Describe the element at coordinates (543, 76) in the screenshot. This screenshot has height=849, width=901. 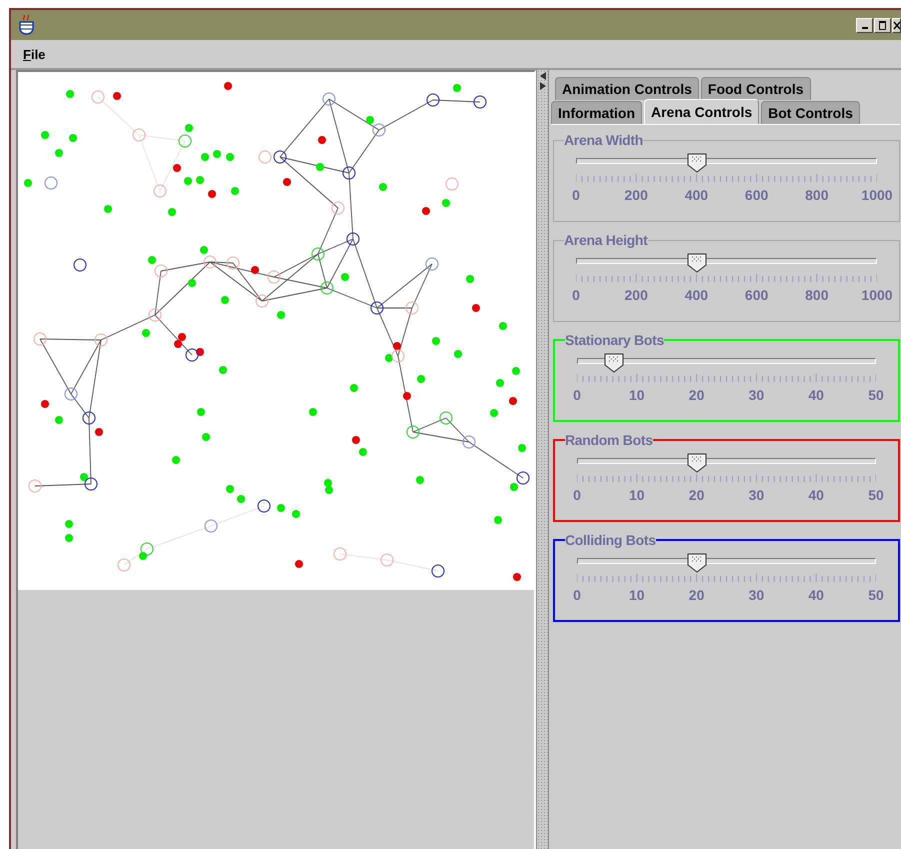
I see `left-arrow-icon` at that location.